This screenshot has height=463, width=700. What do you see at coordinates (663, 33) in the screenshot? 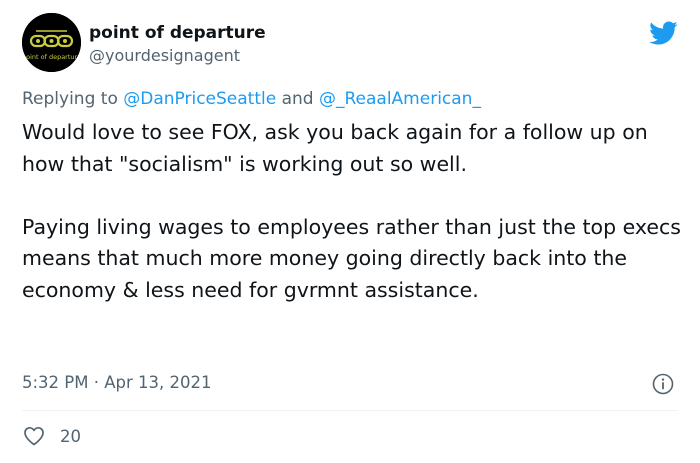
I see `twitter-bird-icon` at bounding box center [663, 33].